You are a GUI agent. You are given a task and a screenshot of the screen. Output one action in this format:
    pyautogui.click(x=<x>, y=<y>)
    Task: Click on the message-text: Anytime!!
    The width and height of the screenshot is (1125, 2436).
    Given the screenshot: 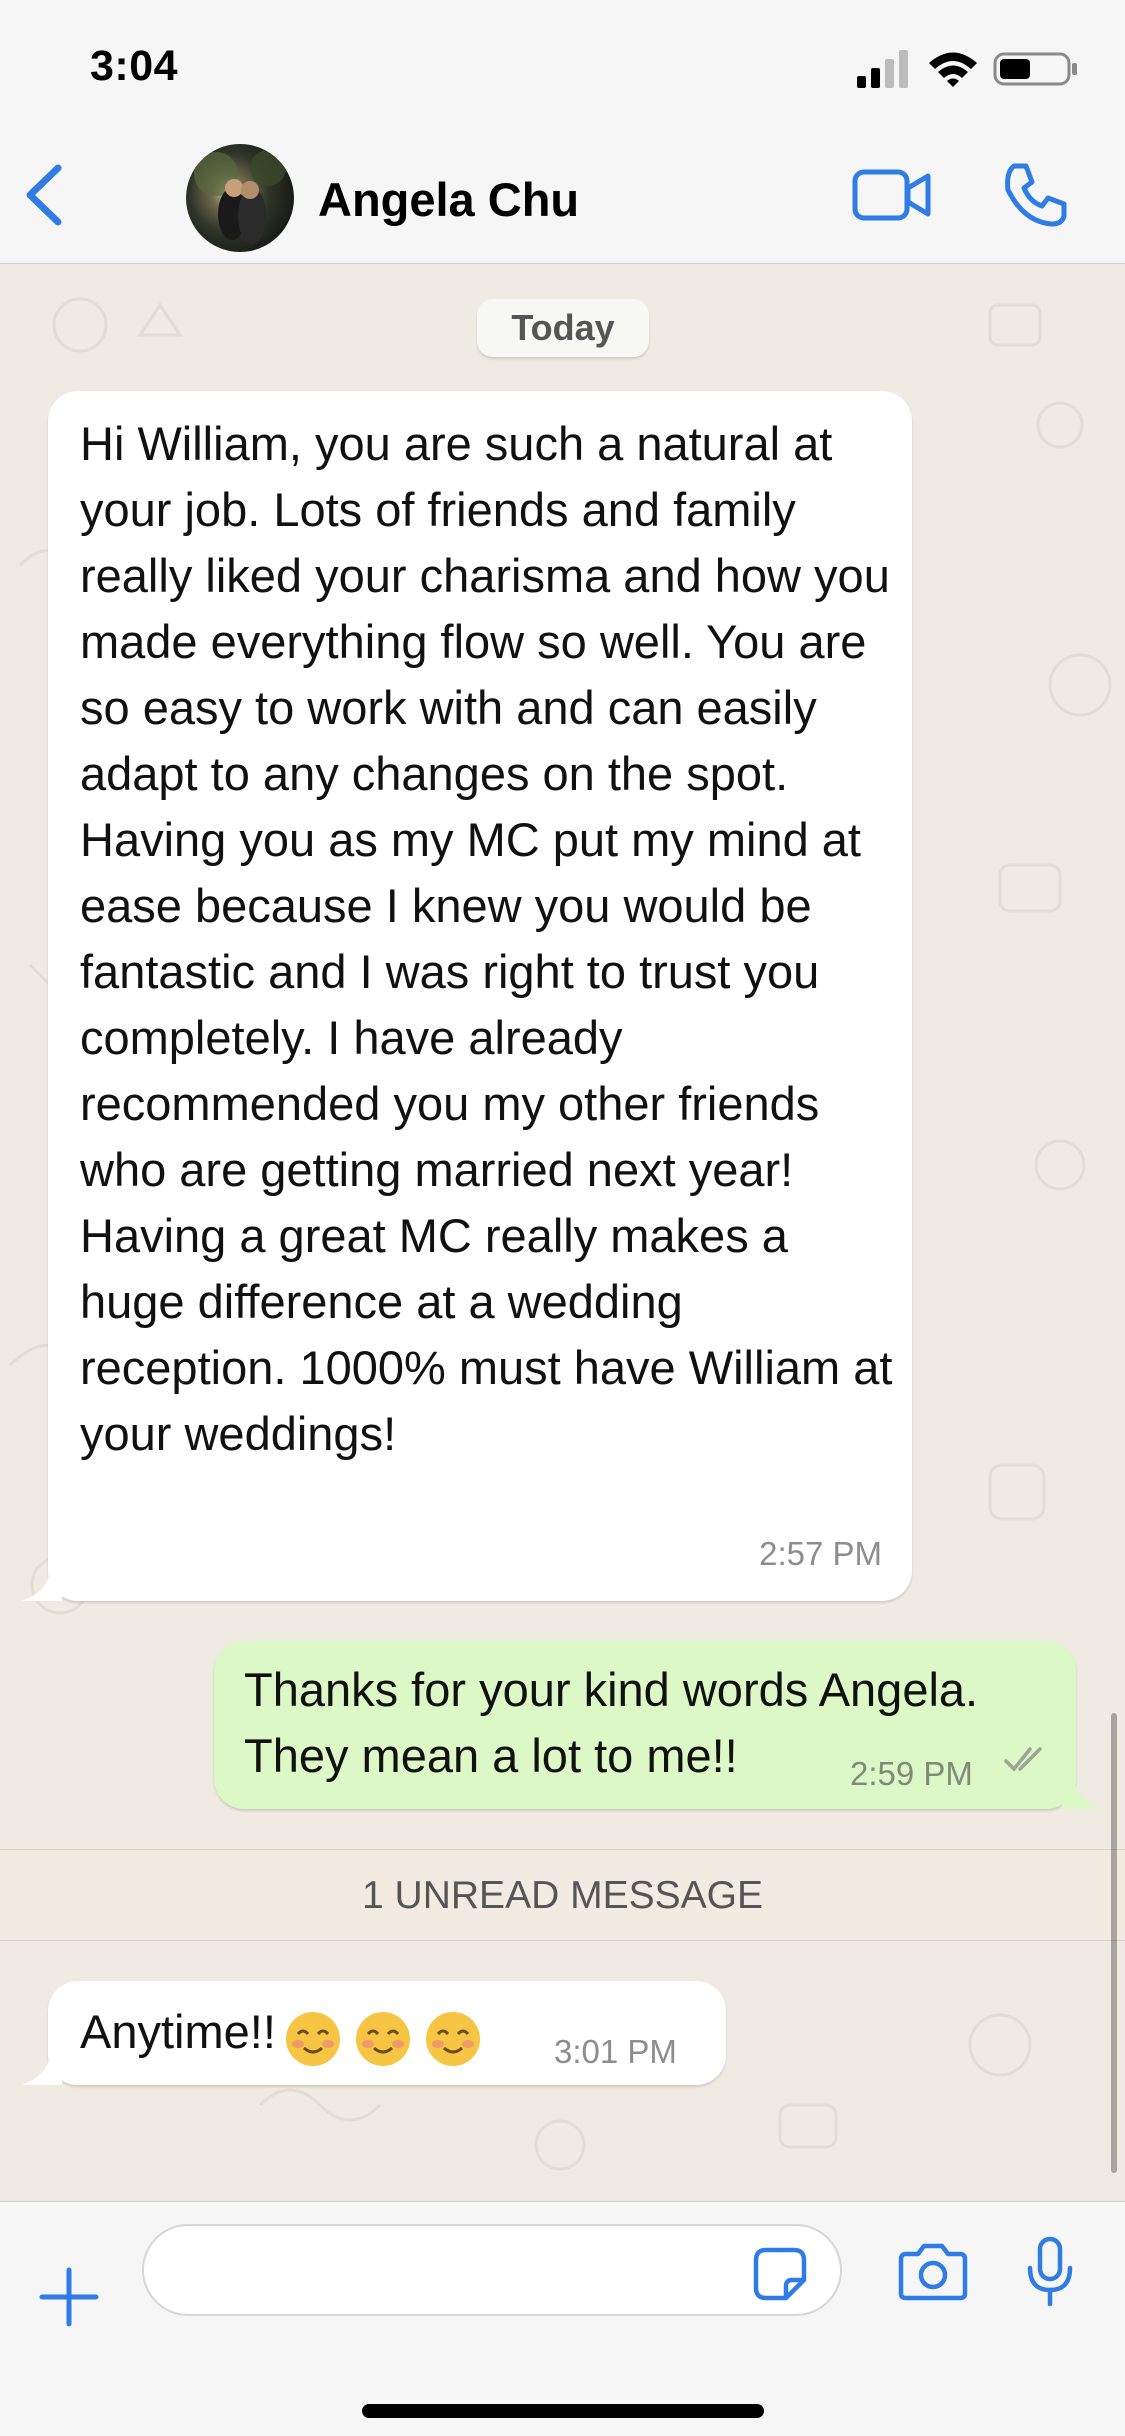 What is the action you would take?
    pyautogui.click(x=178, y=2031)
    